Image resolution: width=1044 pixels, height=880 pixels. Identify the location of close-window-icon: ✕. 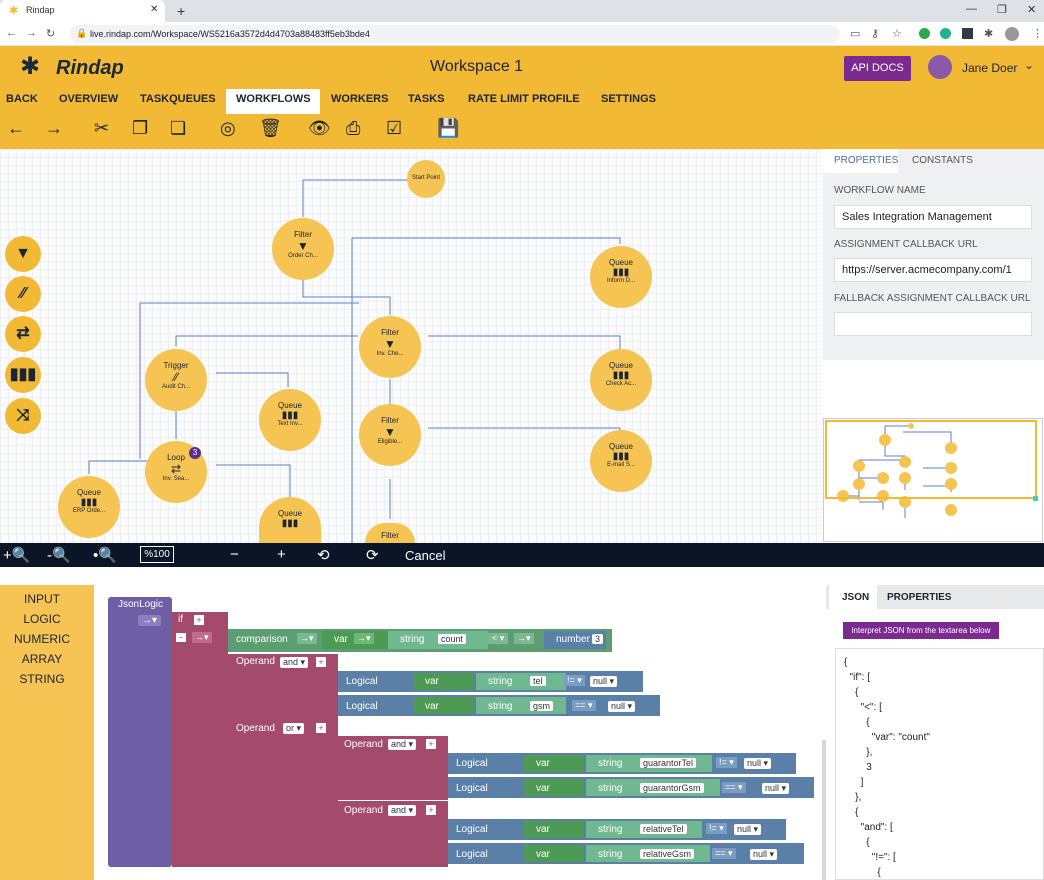
(1031, 9).